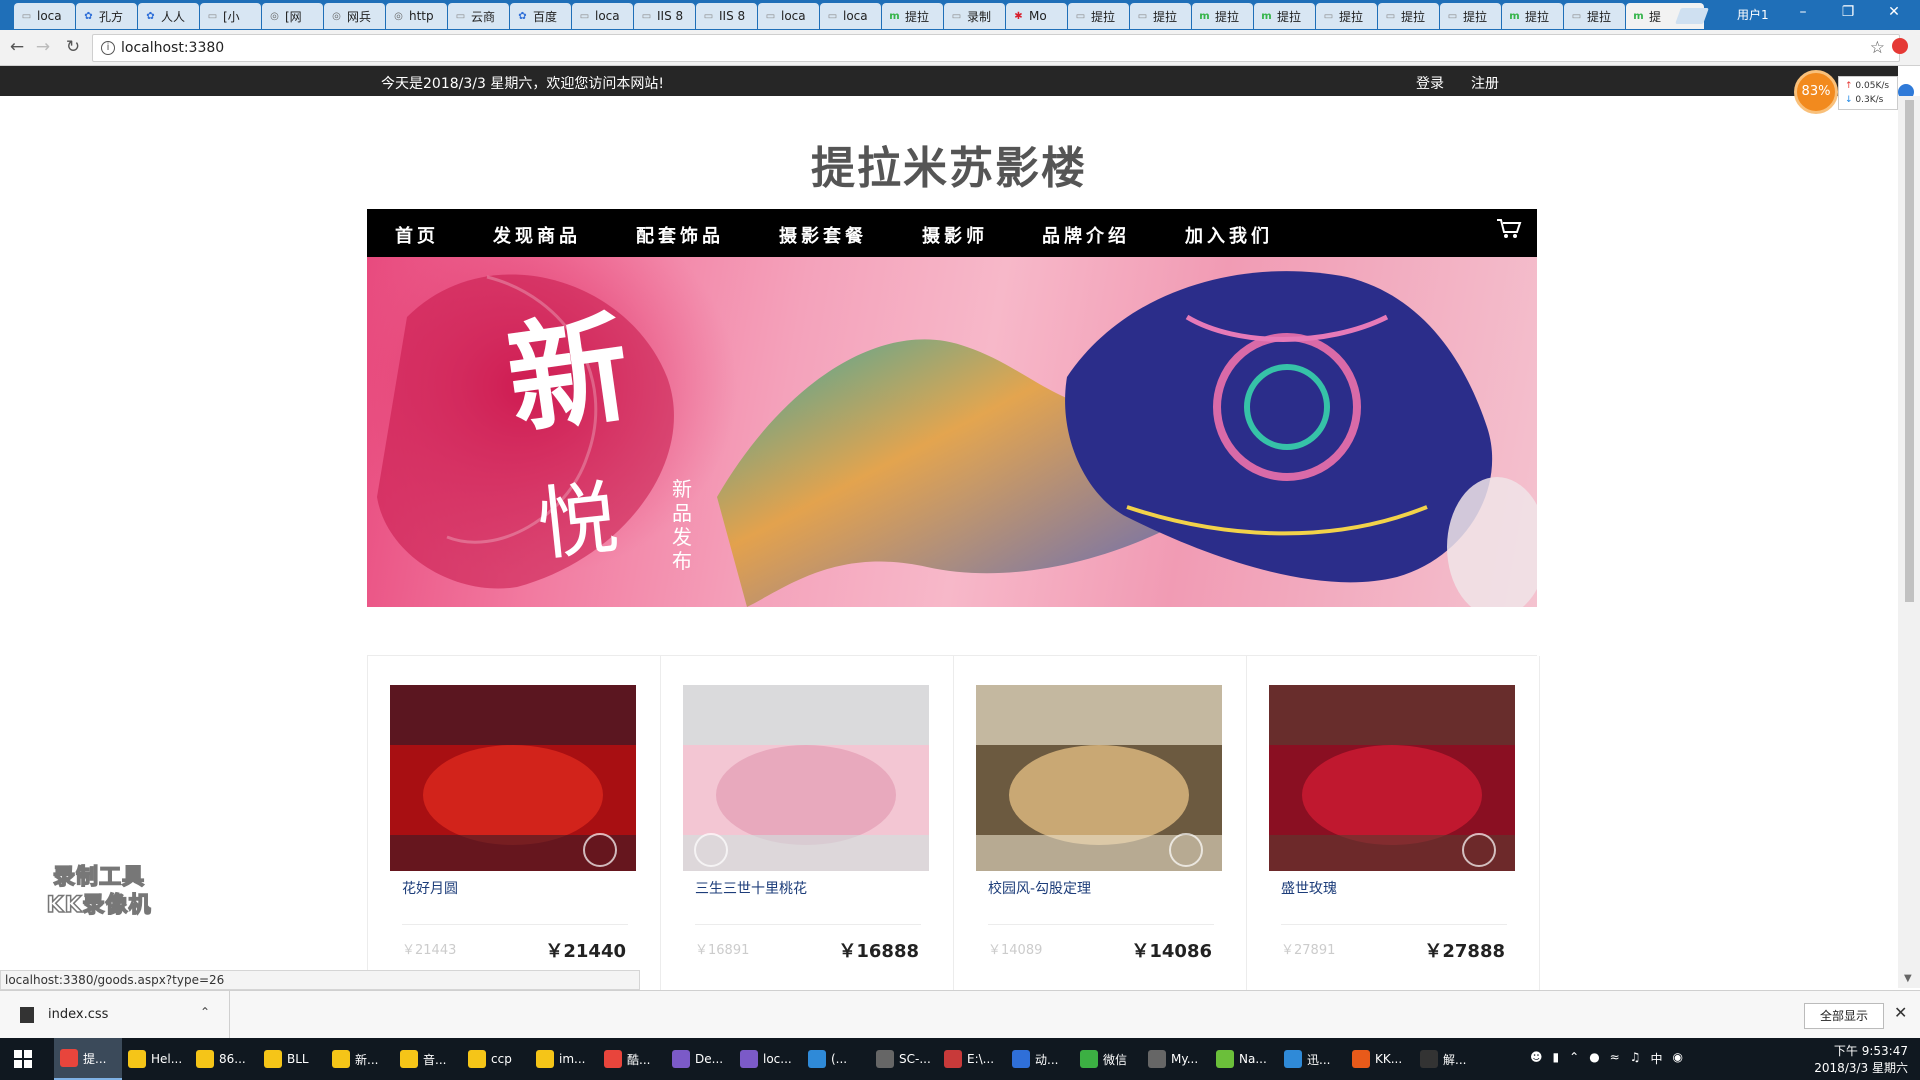 The image size is (1920, 1080). I want to click on product-name: 三生三世十里桃花, so click(751, 888).